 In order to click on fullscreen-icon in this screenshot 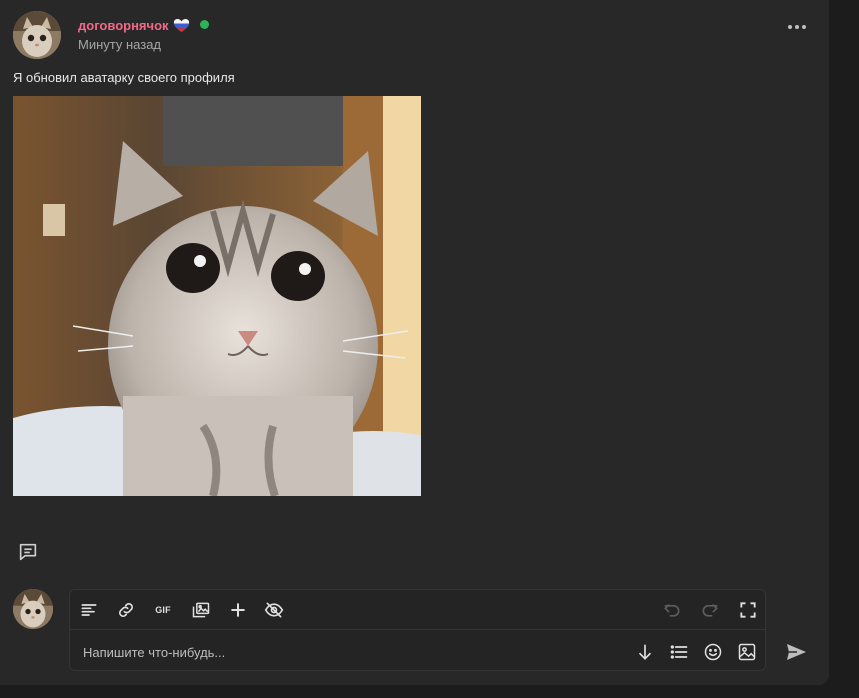, I will do `click(748, 610)`.